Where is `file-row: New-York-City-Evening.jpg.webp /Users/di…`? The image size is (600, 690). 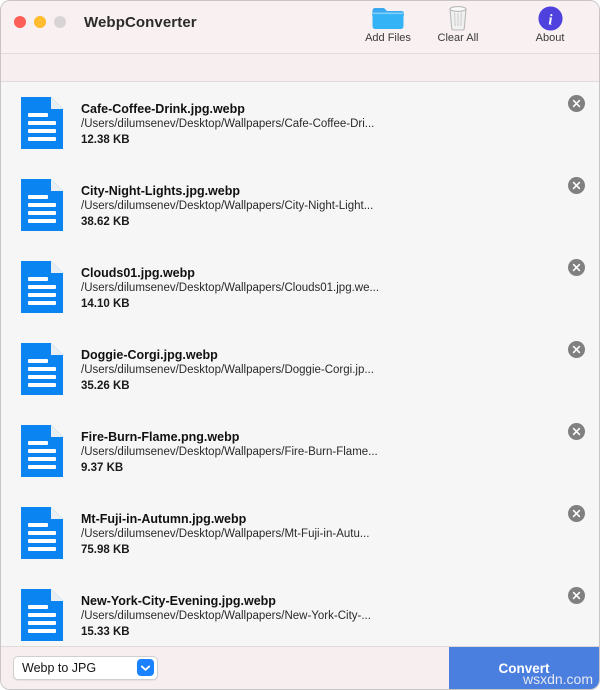
file-row: New-York-City-Evening.jpg.webp /Users/di… is located at coordinates (300, 610).